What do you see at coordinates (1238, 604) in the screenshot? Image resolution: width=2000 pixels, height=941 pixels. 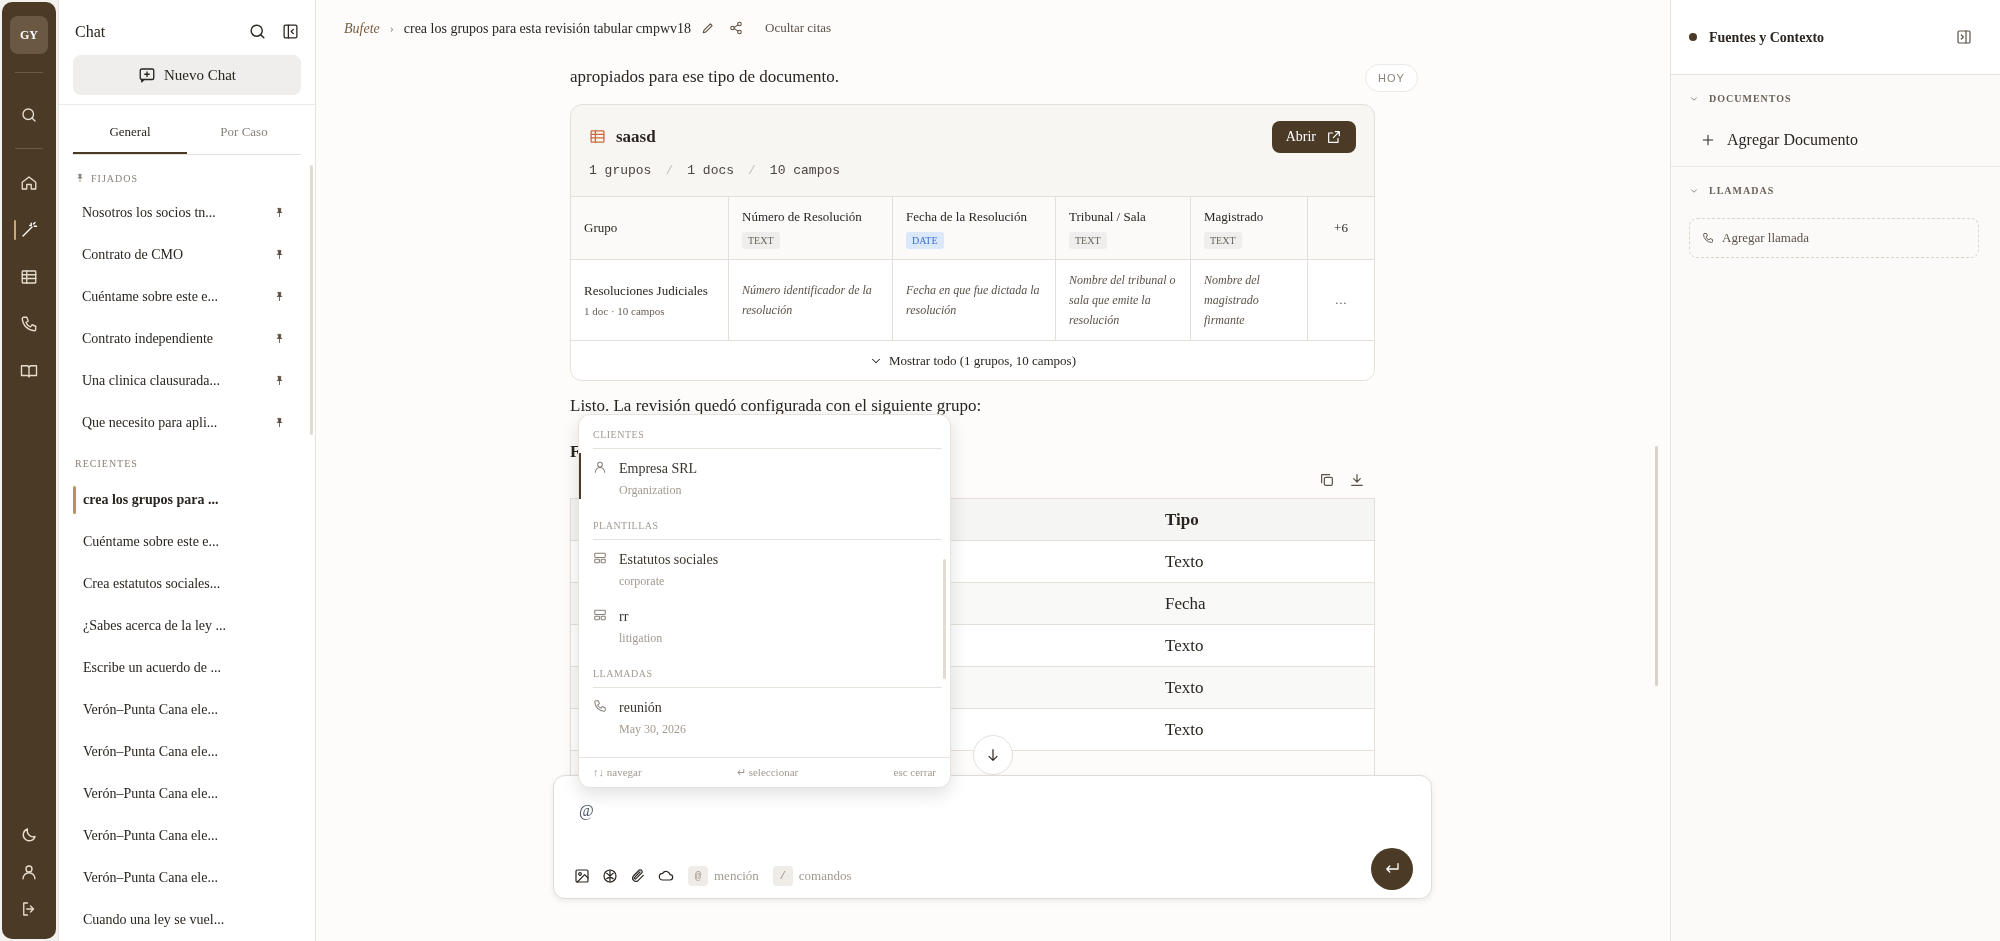 I see `table-cell: Fecha` at bounding box center [1238, 604].